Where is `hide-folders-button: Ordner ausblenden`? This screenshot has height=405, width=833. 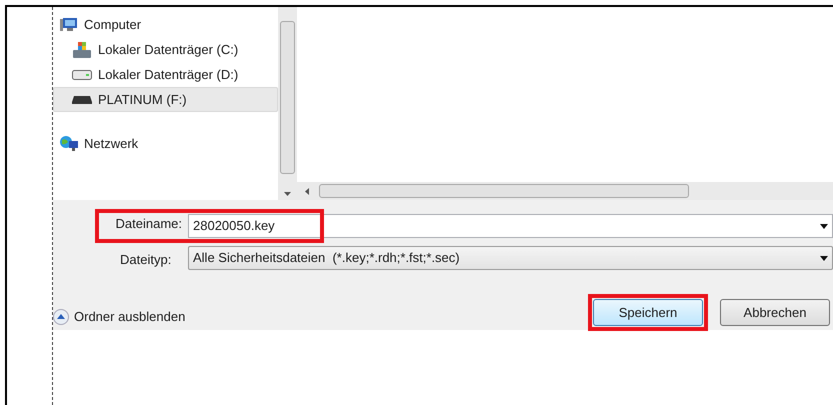
hide-folders-button: Ordner ausblenden is located at coordinates (119, 316).